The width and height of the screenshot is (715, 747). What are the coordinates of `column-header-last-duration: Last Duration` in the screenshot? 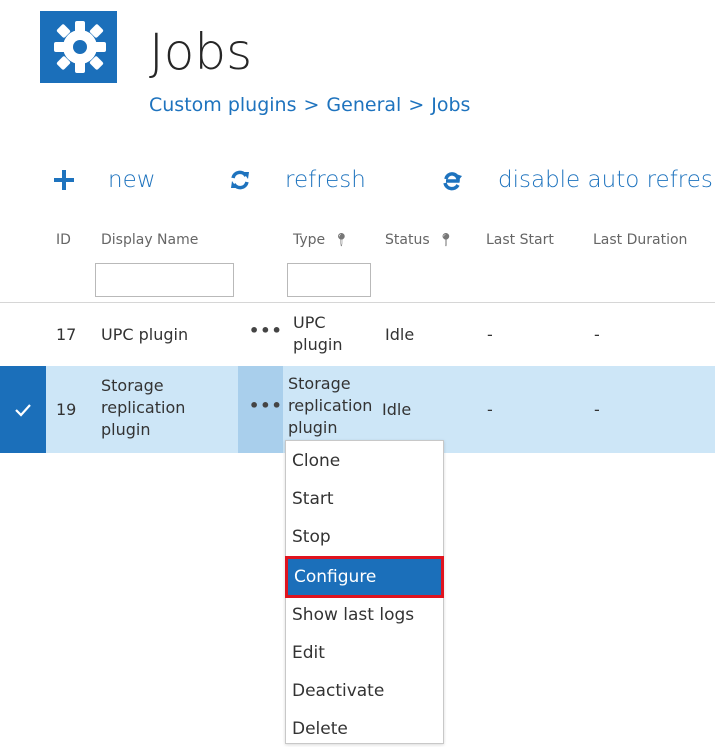 It's located at (640, 240).